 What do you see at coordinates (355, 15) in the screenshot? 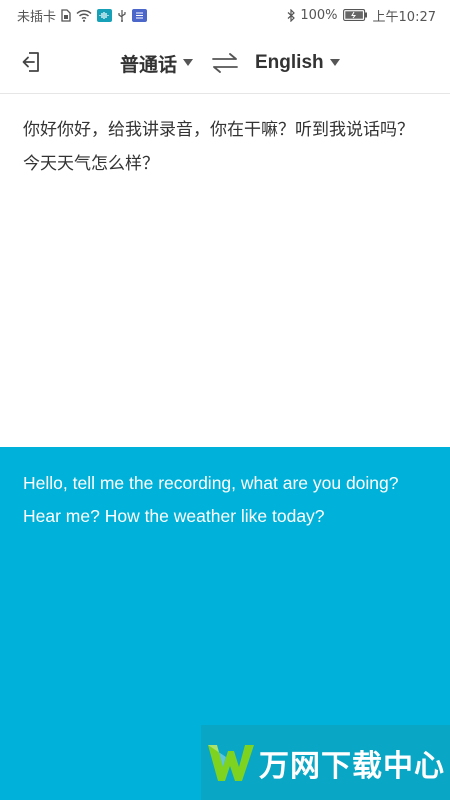
I see `battery-icon` at bounding box center [355, 15].